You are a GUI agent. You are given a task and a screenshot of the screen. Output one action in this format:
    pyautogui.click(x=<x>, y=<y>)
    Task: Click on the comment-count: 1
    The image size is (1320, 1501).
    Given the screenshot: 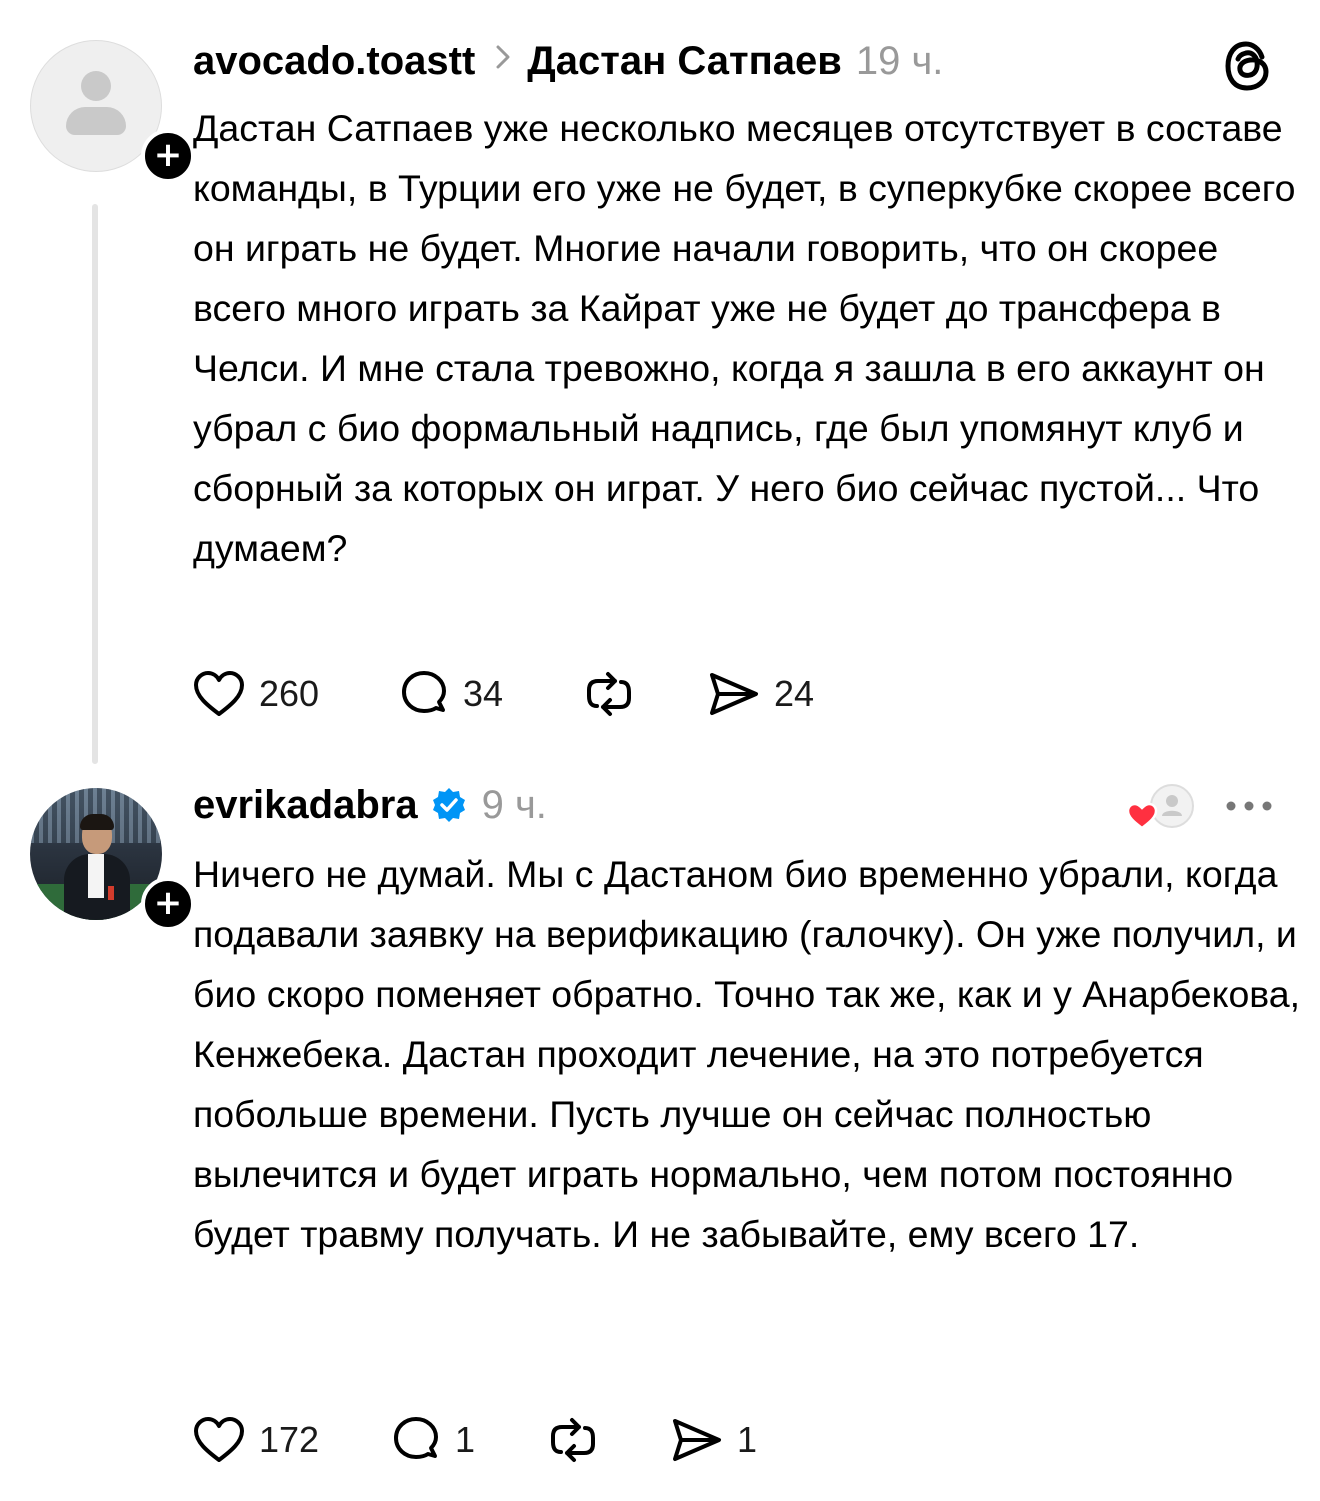 What is the action you would take?
    pyautogui.click(x=465, y=1439)
    